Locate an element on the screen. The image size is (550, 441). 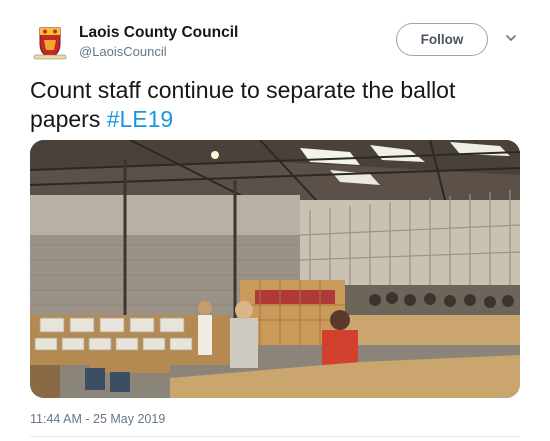
account-handle: @LaoisCouncil is located at coordinates (158, 51).